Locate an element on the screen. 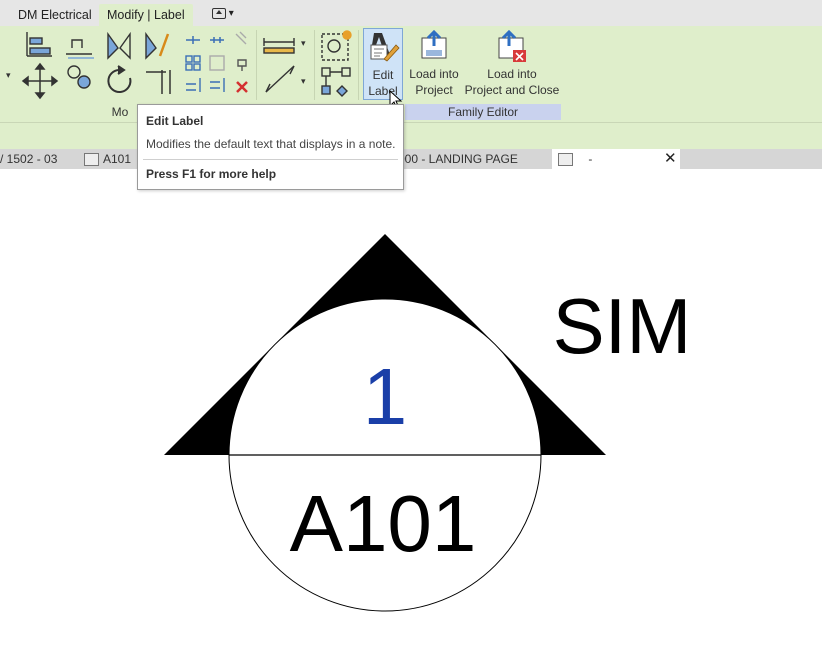  options-bar is located at coordinates (411, 135).